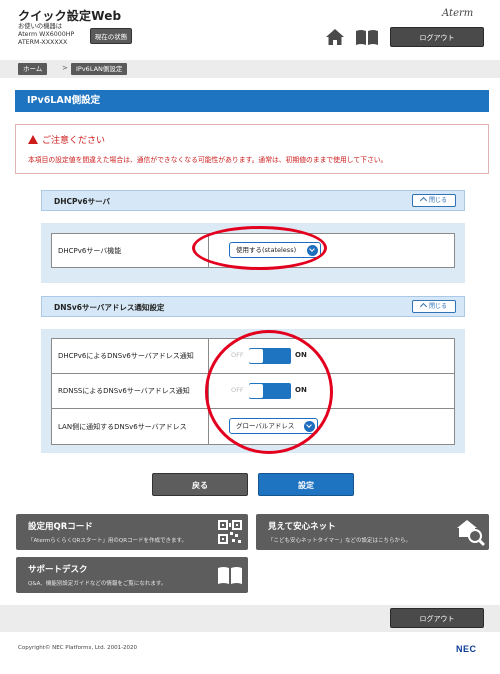  Describe the element at coordinates (252, 101) in the screenshot. I see `page-title: IPv6LAN側設定` at that location.